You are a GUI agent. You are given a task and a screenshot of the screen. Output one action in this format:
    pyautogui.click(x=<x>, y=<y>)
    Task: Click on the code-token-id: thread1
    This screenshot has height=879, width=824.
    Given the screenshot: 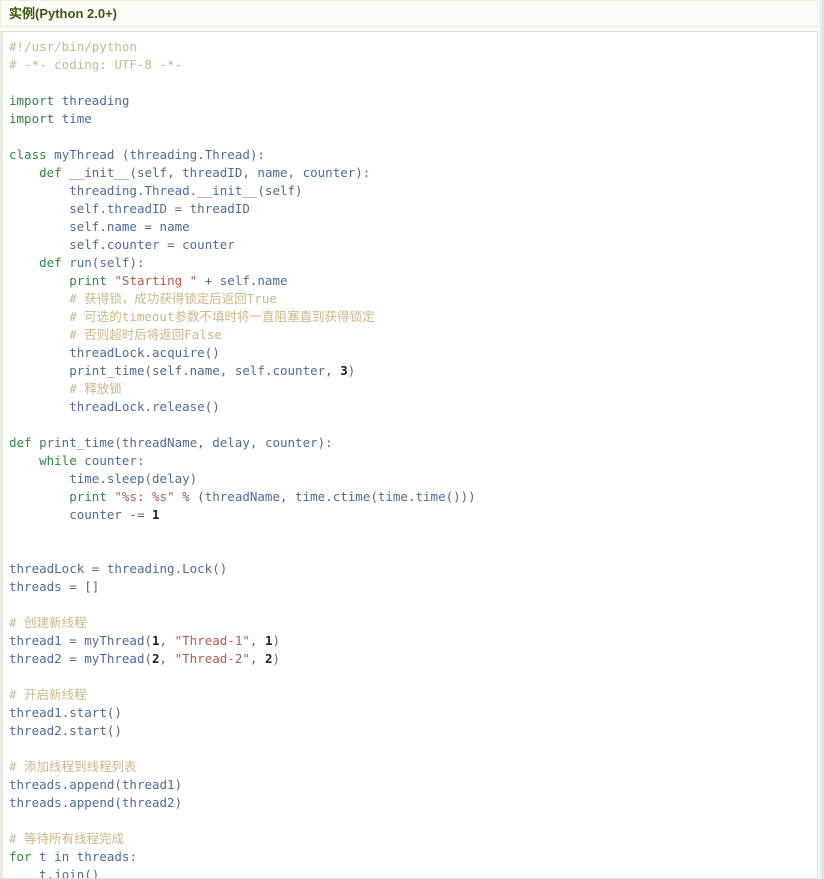 What is the action you would take?
    pyautogui.click(x=35, y=712)
    